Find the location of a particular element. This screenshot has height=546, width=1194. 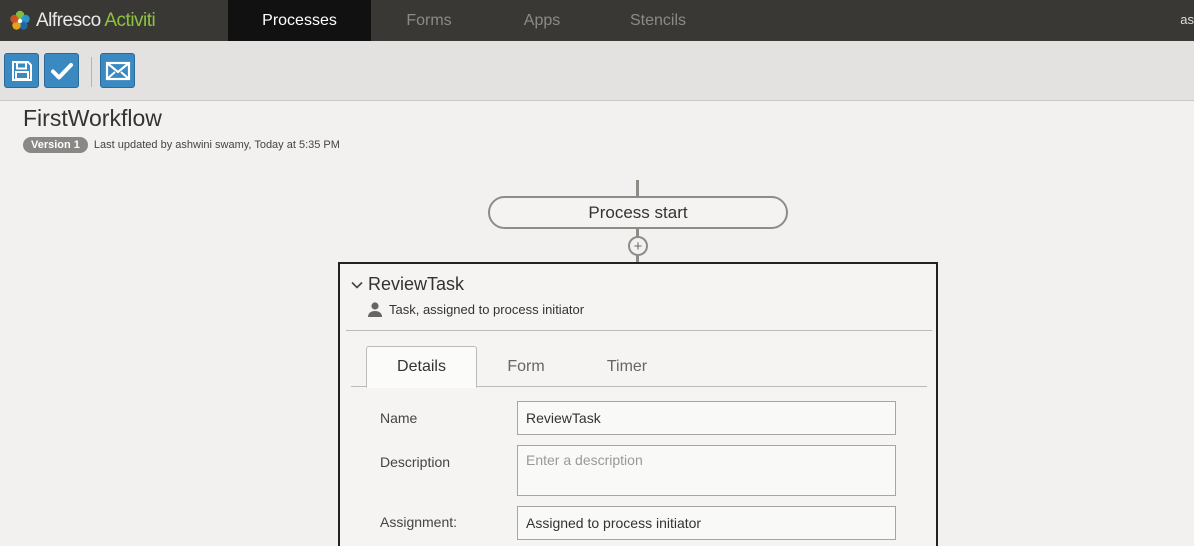

tab-details: Details is located at coordinates (421, 367).